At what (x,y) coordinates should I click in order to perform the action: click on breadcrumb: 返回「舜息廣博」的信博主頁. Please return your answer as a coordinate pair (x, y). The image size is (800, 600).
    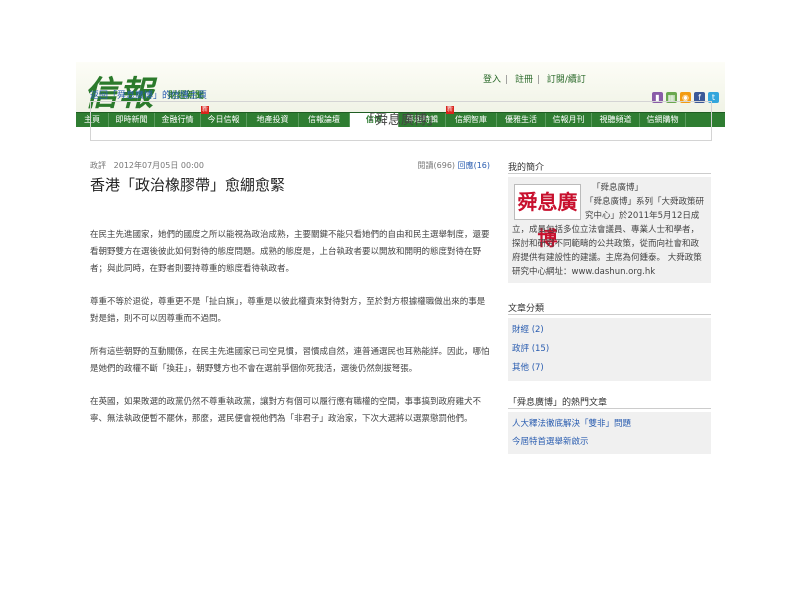
    Looking at the image, I should click on (148, 94).